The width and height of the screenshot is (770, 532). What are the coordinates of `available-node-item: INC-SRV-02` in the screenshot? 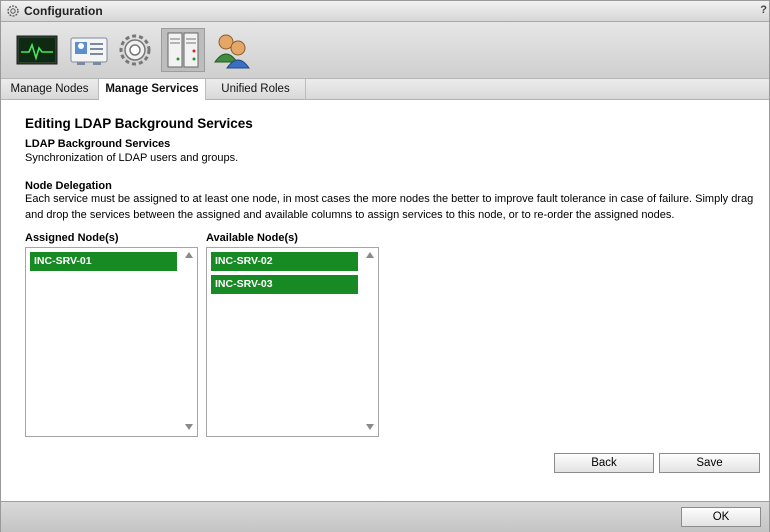 It's located at (284, 261).